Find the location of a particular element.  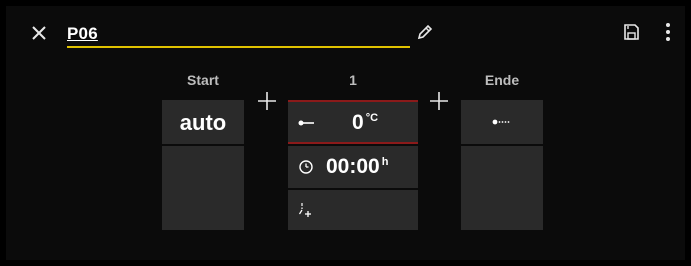

close-button is located at coordinates (39, 33).